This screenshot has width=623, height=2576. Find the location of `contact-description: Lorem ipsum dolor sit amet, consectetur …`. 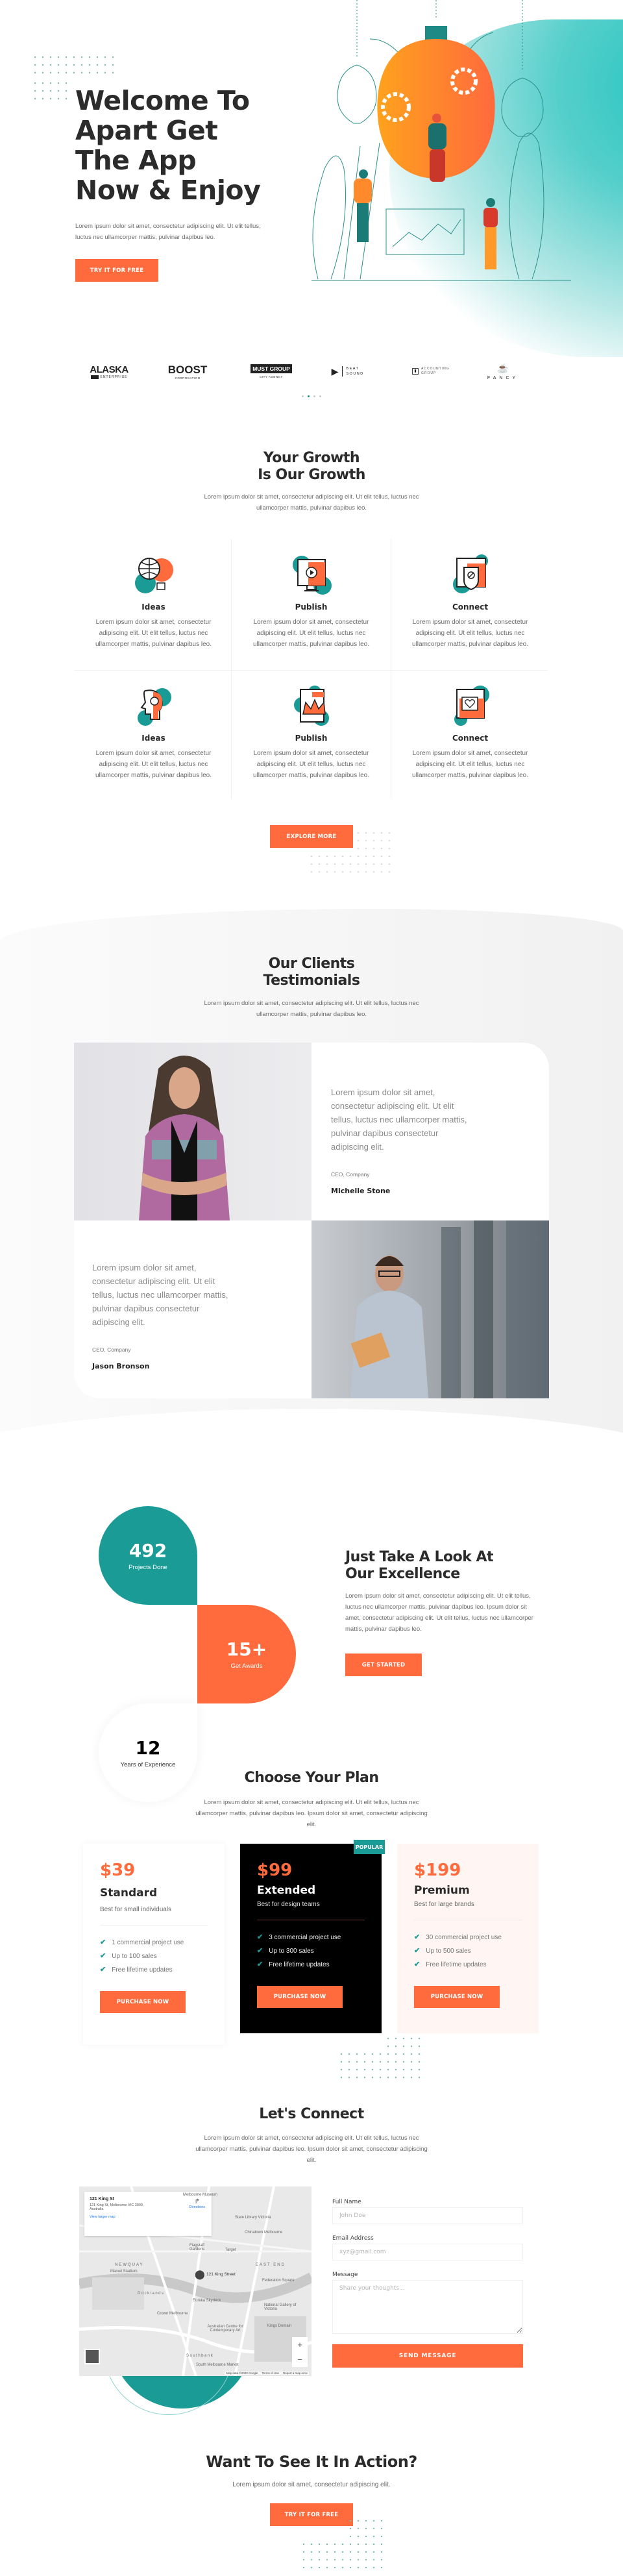

contact-description: Lorem ipsum dolor sit amet, consectetur … is located at coordinates (311, 2149).